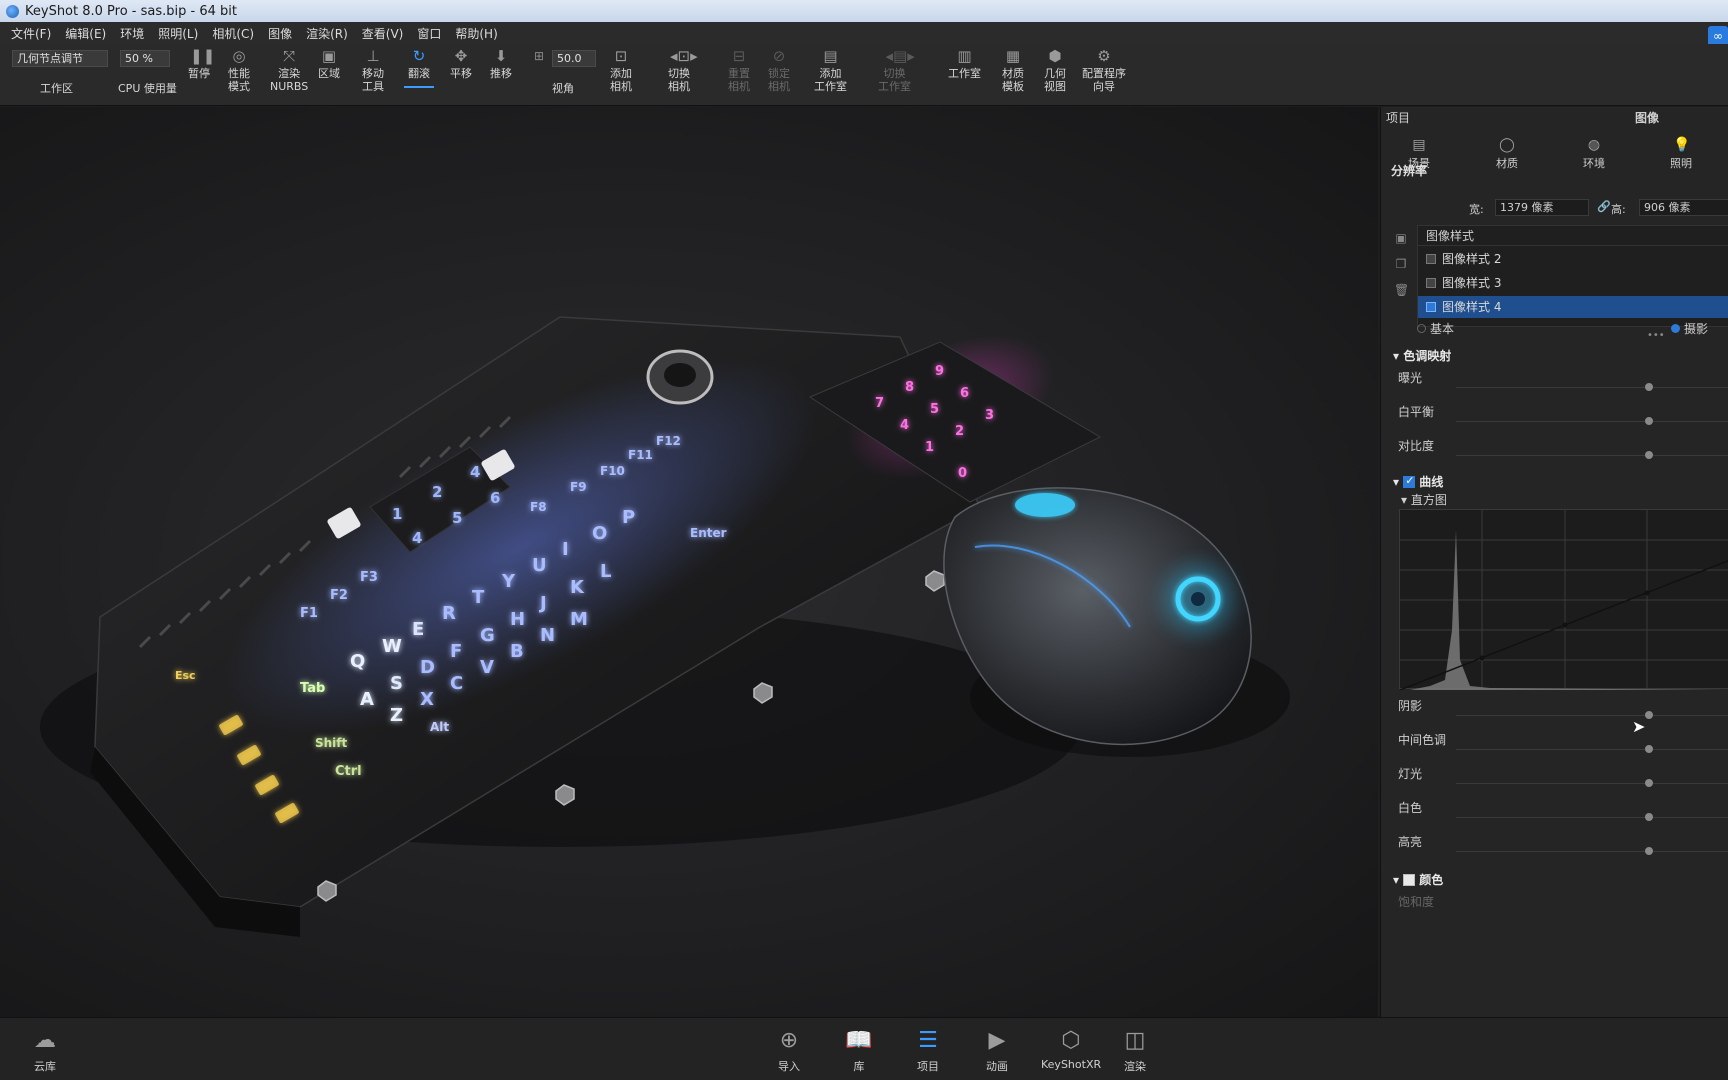 The image size is (1728, 1080). I want to click on lock-camera-button: ⊘ 锁定 相机, so click(779, 70).